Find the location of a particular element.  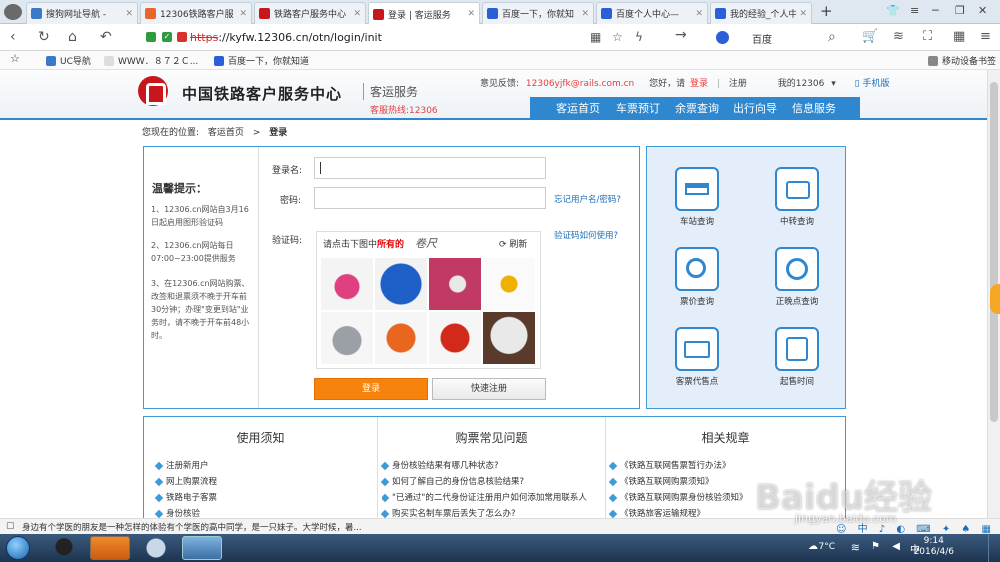

login-button: 登录 is located at coordinates (371, 389).